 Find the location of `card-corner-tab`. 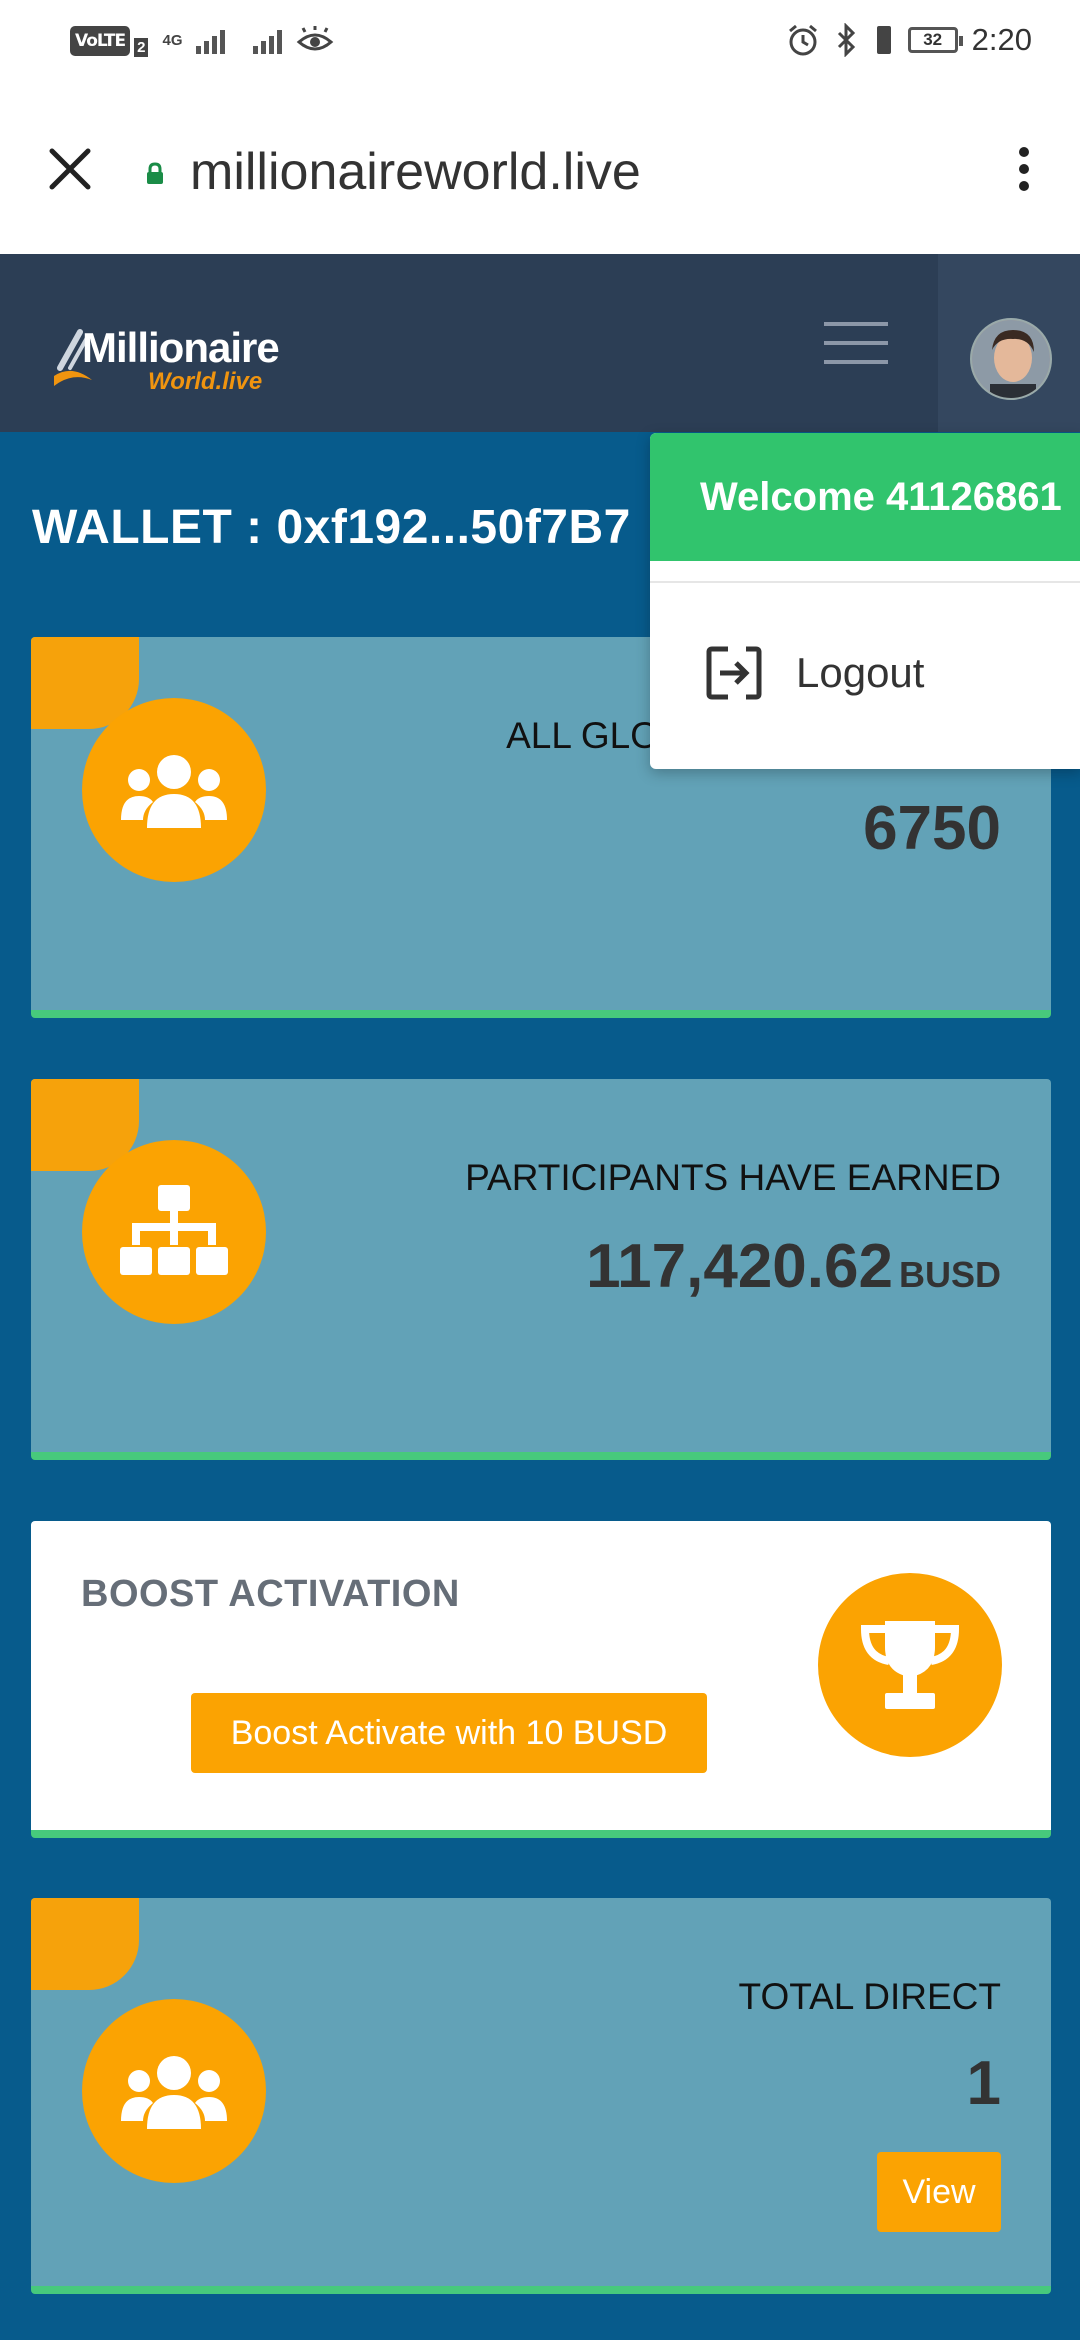

card-corner-tab is located at coordinates (85, 1944).